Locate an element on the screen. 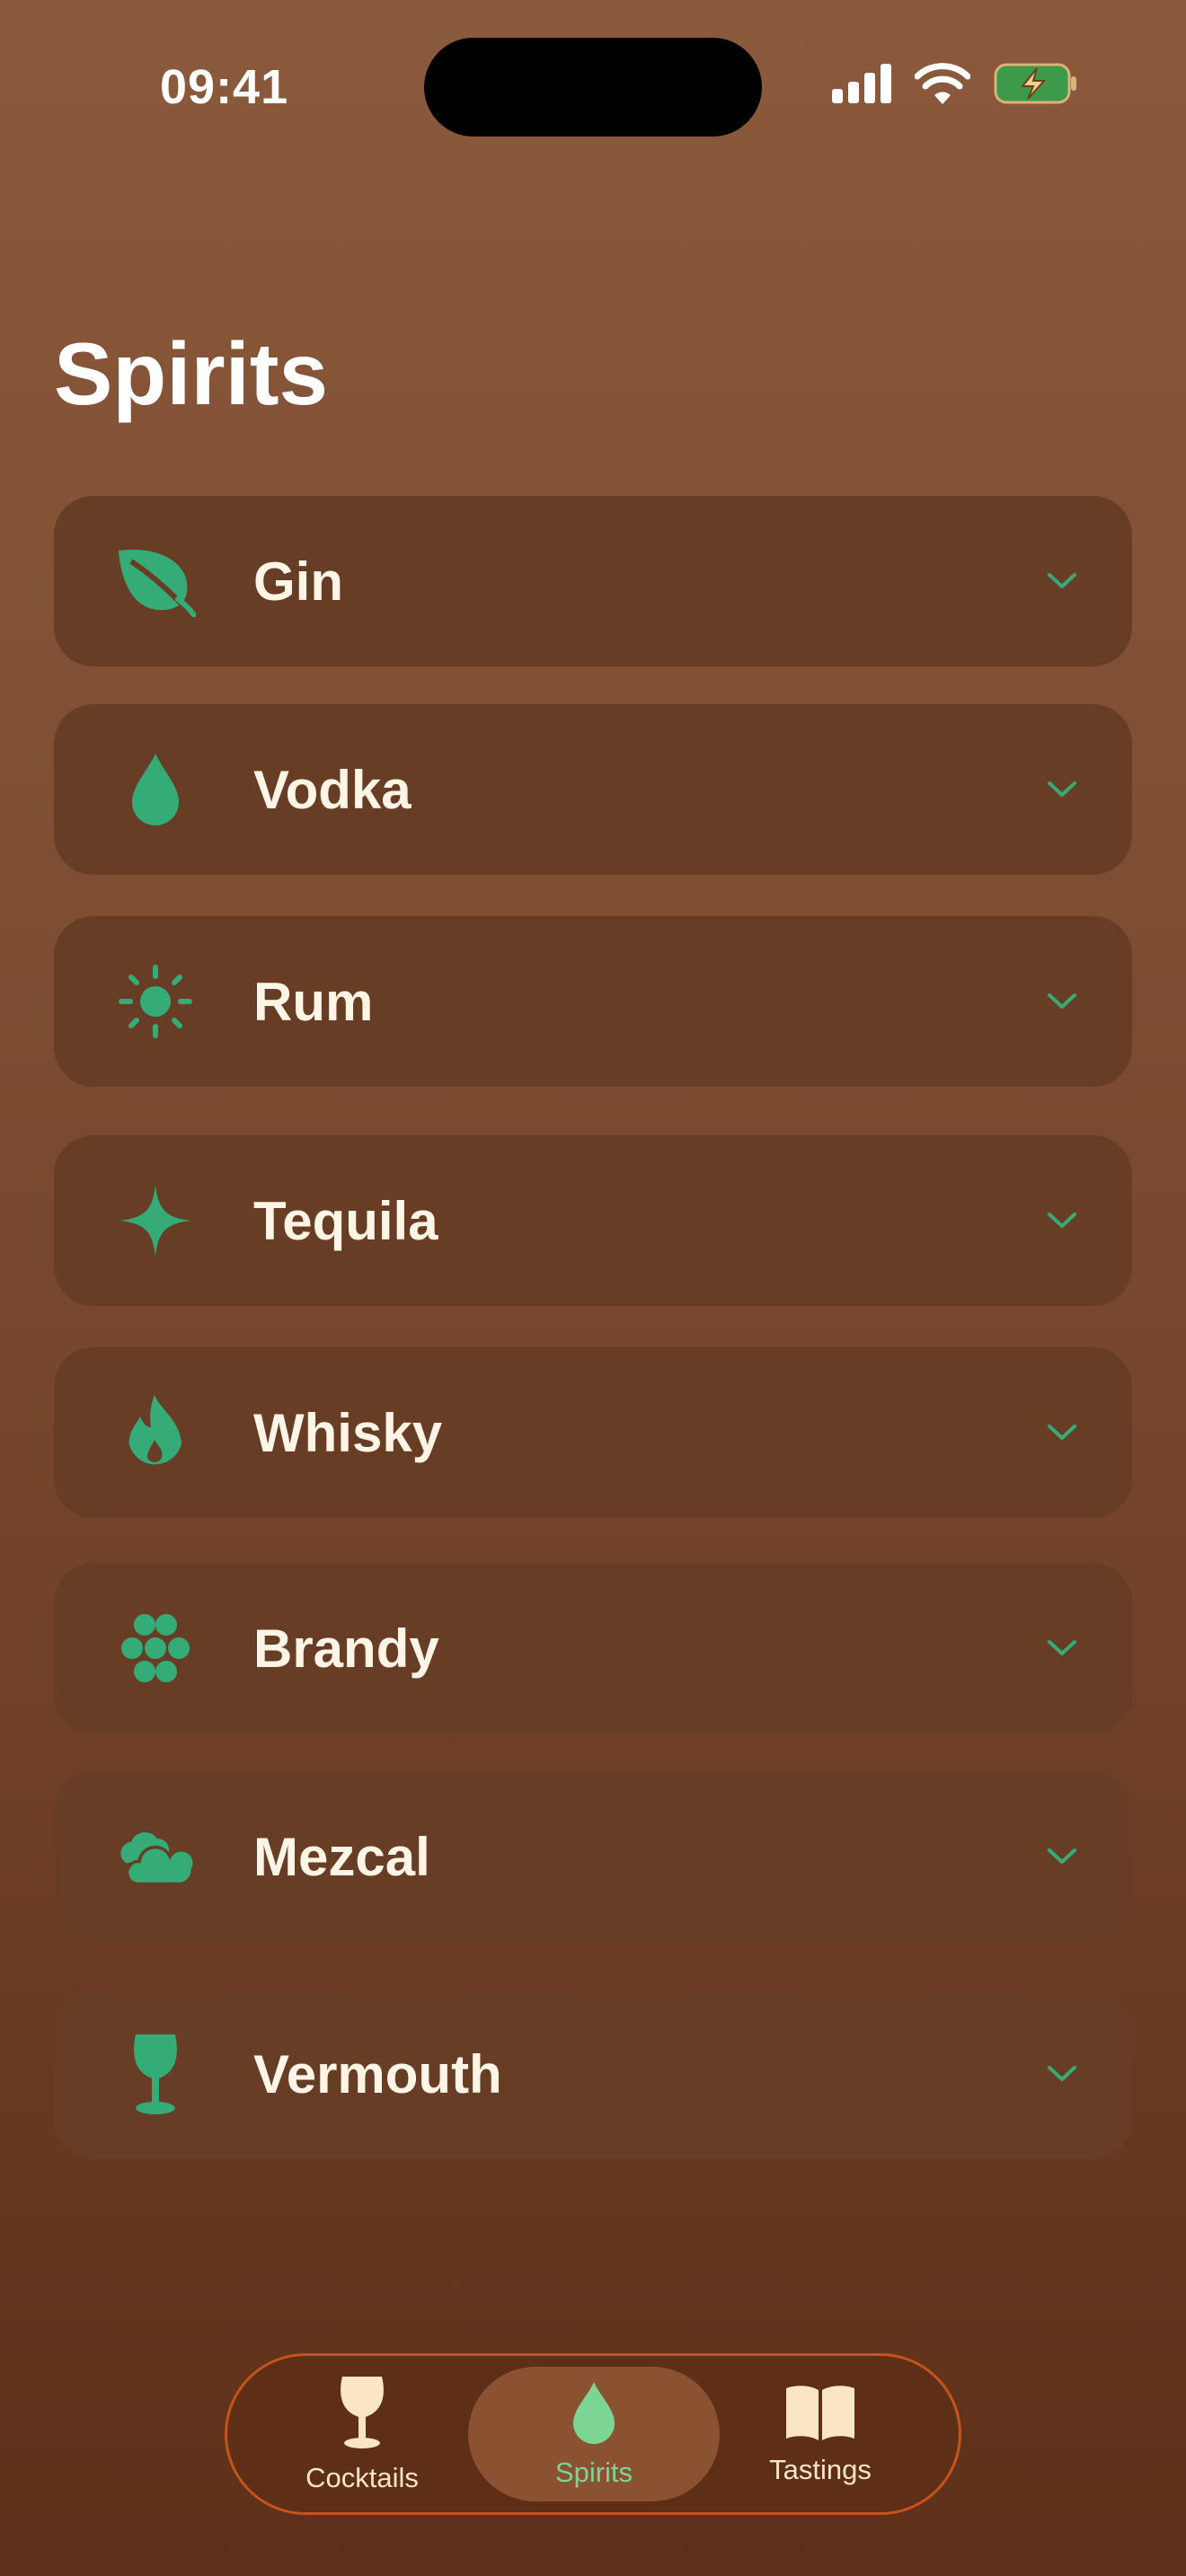 The width and height of the screenshot is (1186, 2576). spirit-row-rum: Rum is located at coordinates (593, 1001).